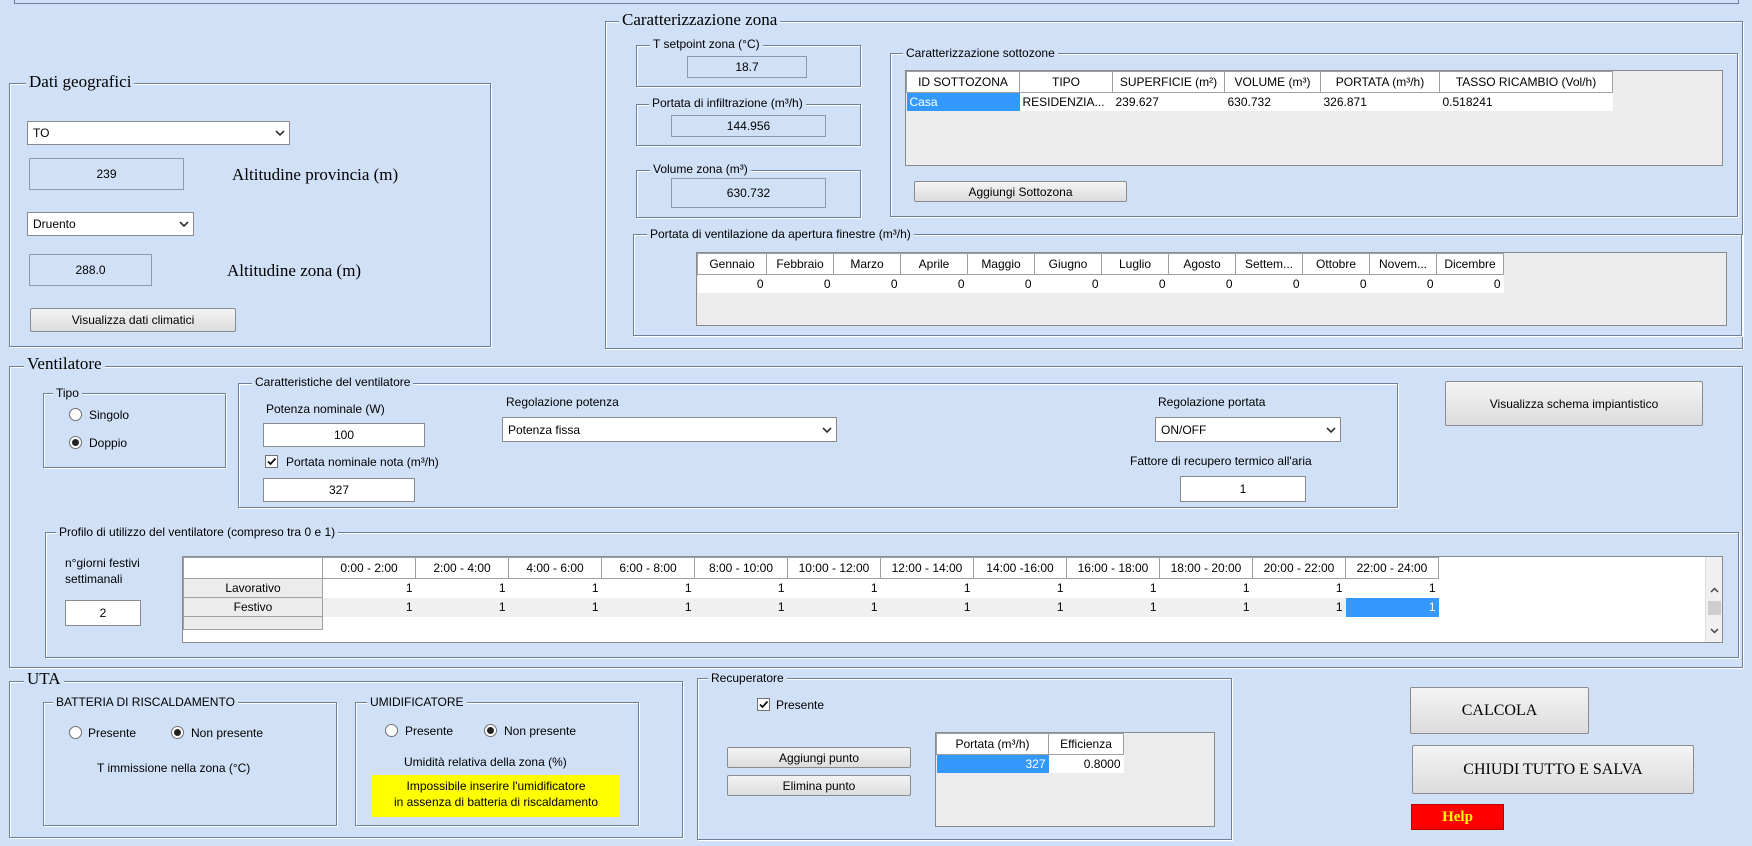  What do you see at coordinates (1086, 764) in the screenshot?
I see `table-cell: 0.8000` at bounding box center [1086, 764].